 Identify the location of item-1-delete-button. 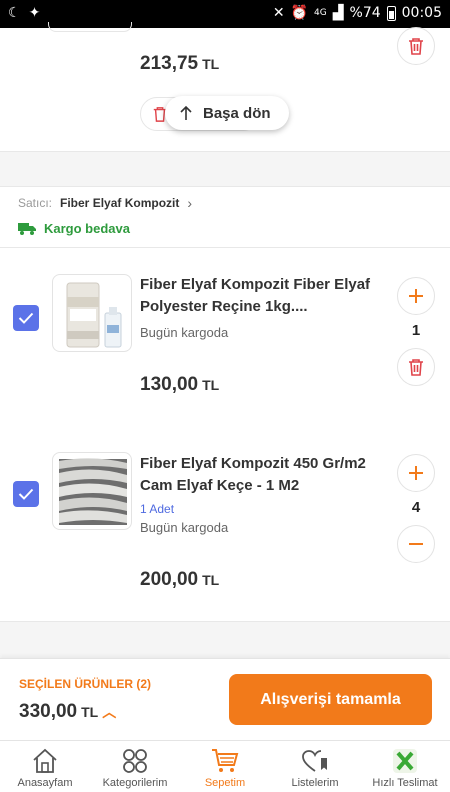
(416, 367).